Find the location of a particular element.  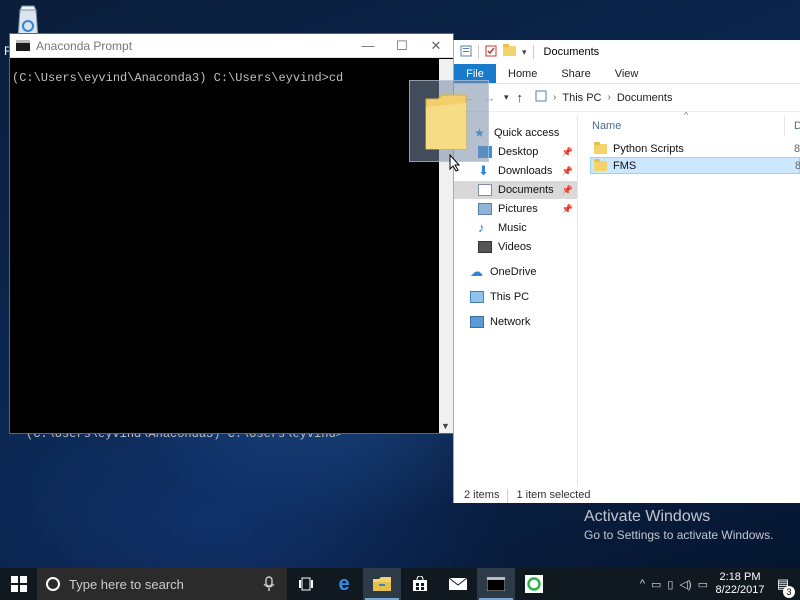

column-headers: ^ Name D is located at coordinates (689, 123).